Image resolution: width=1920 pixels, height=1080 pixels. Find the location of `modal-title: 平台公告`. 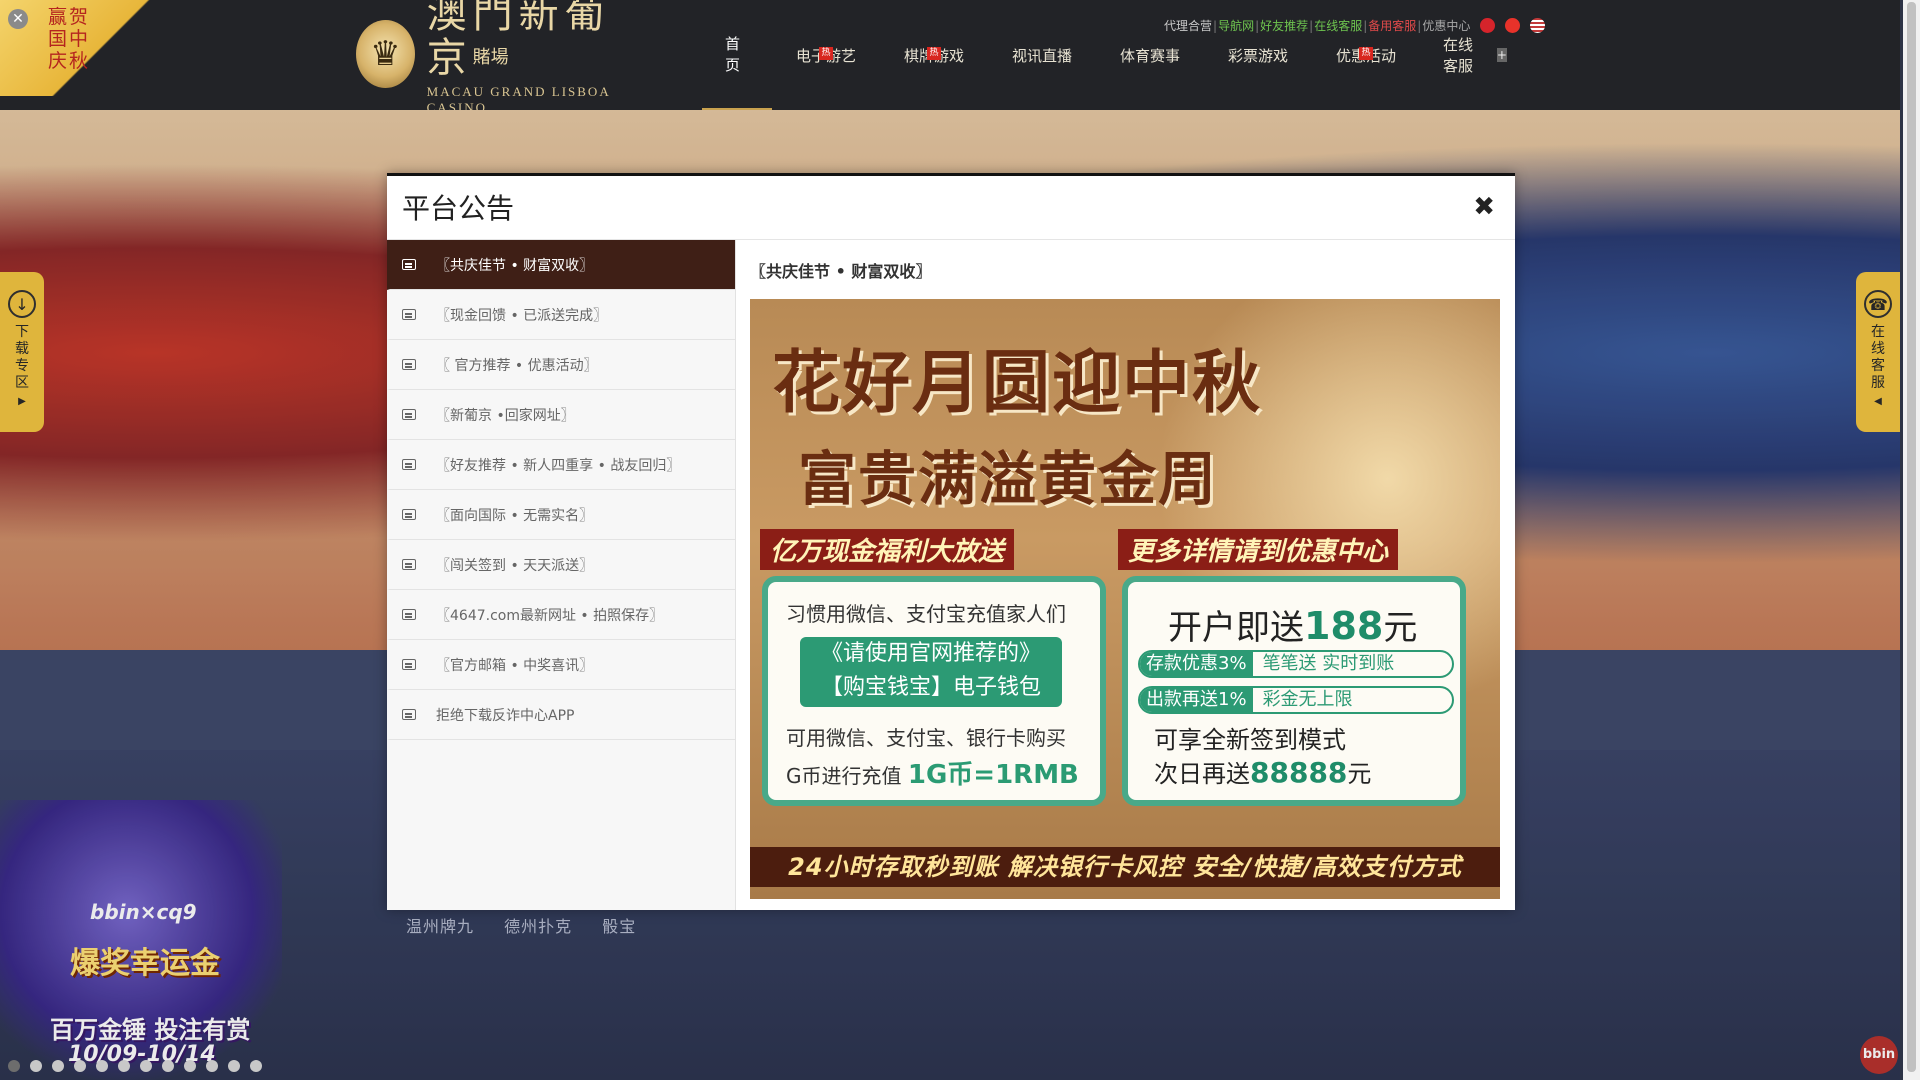

modal-title: 平台公告 is located at coordinates (458, 208).